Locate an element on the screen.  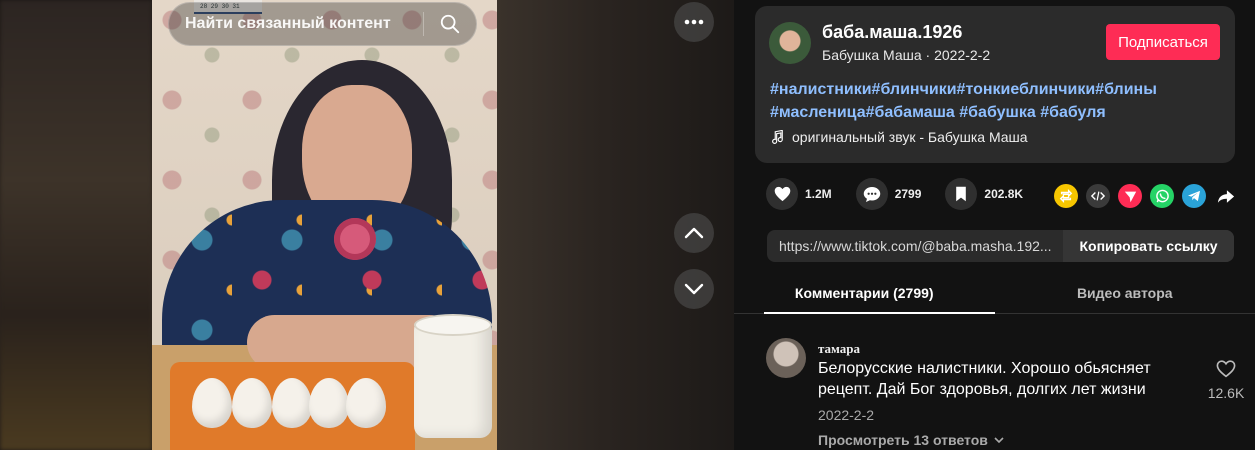
search-button is located at coordinates (450, 24).